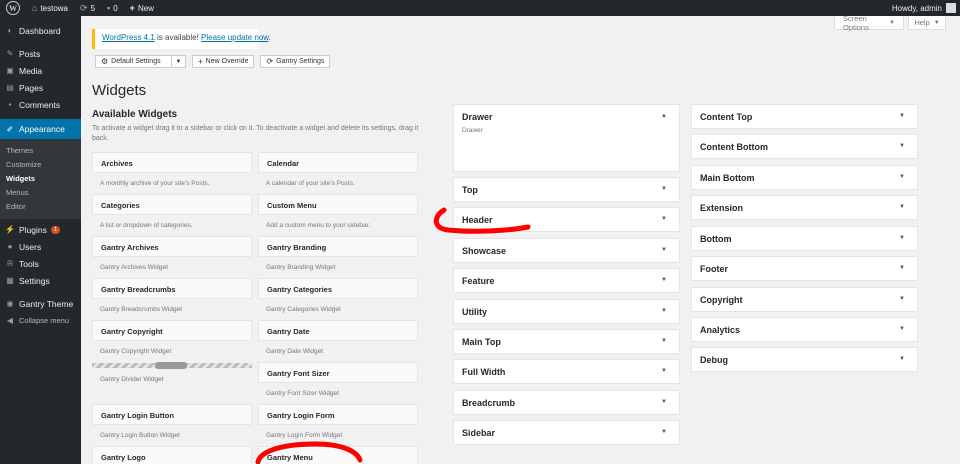 This screenshot has width=960, height=464. What do you see at coordinates (804, 299) in the screenshot?
I see `sidebar-copyright: Copyright ▼` at bounding box center [804, 299].